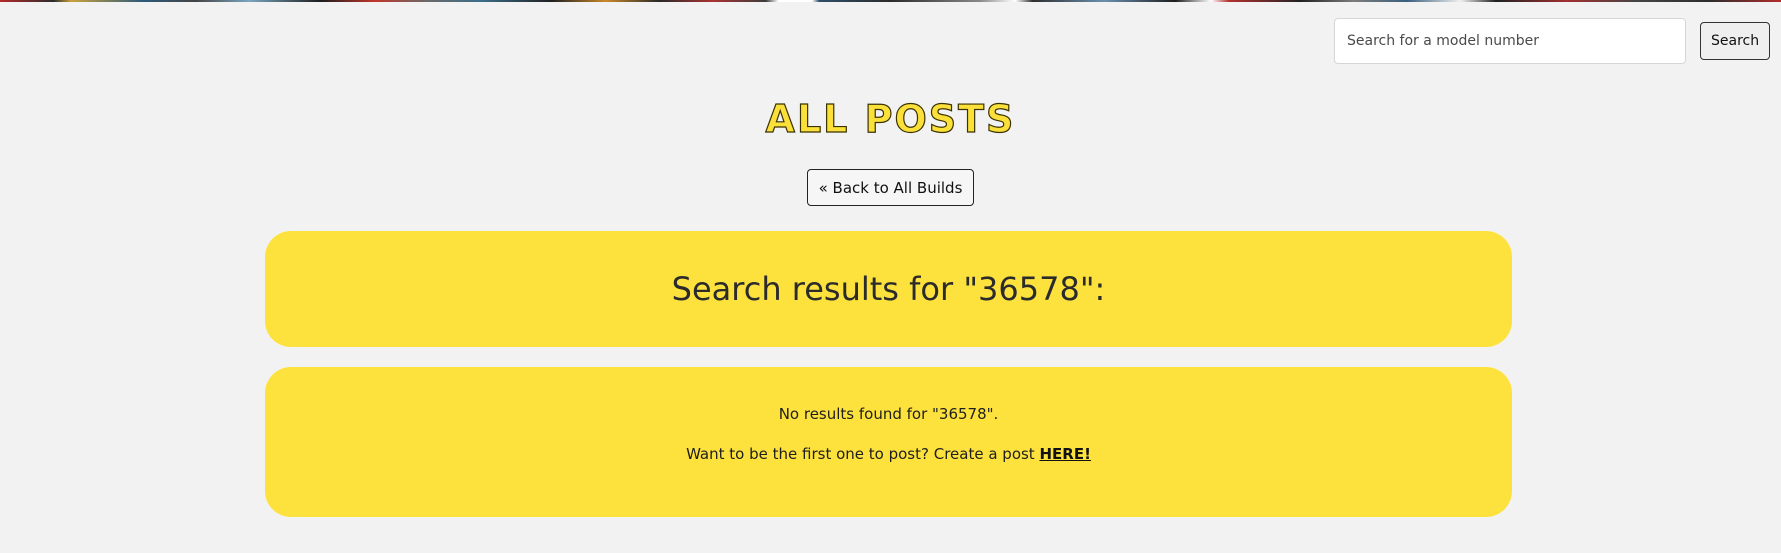 The width and height of the screenshot is (1781, 553). I want to click on search-button: Search, so click(1735, 41).